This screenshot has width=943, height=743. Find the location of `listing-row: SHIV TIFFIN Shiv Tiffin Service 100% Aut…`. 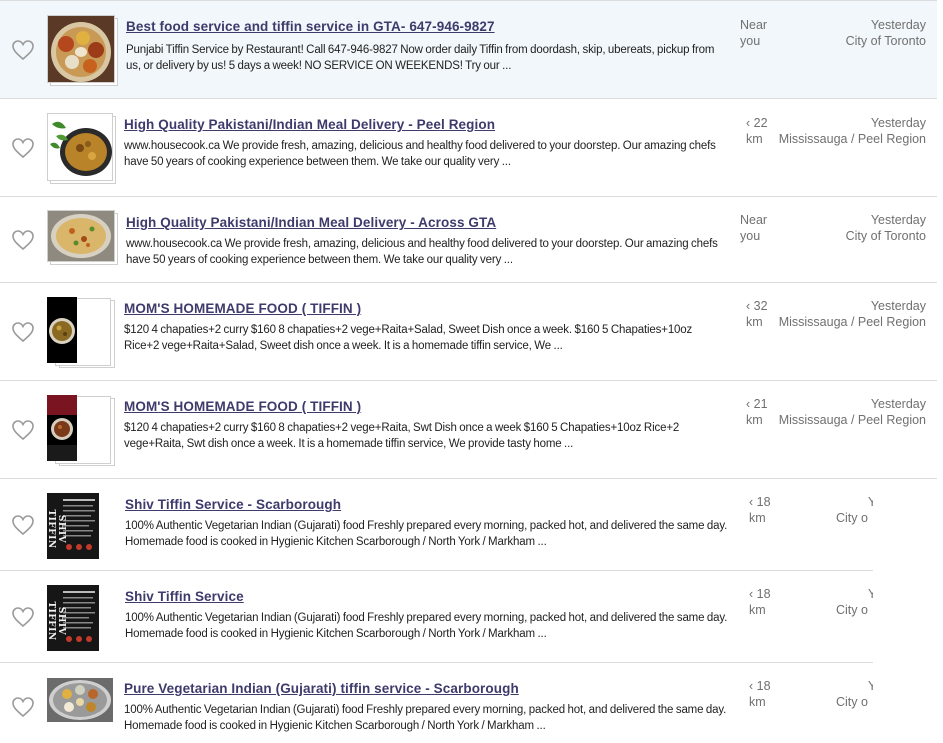

listing-row: SHIV TIFFIN Shiv Tiffin Service 100% Aut… is located at coordinates (436, 617).